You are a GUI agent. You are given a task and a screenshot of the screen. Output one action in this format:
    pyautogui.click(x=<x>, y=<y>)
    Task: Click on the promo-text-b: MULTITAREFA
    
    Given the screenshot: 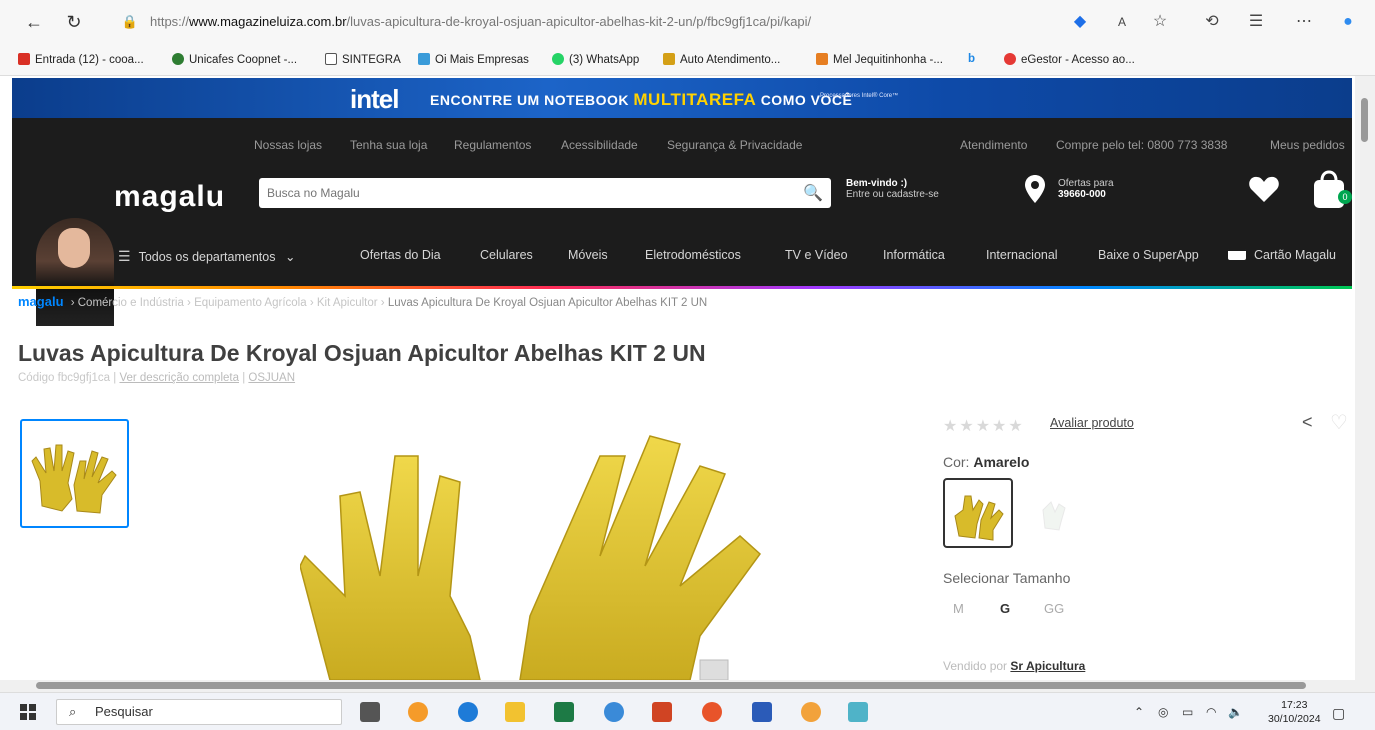 What is the action you would take?
    pyautogui.click(x=695, y=99)
    